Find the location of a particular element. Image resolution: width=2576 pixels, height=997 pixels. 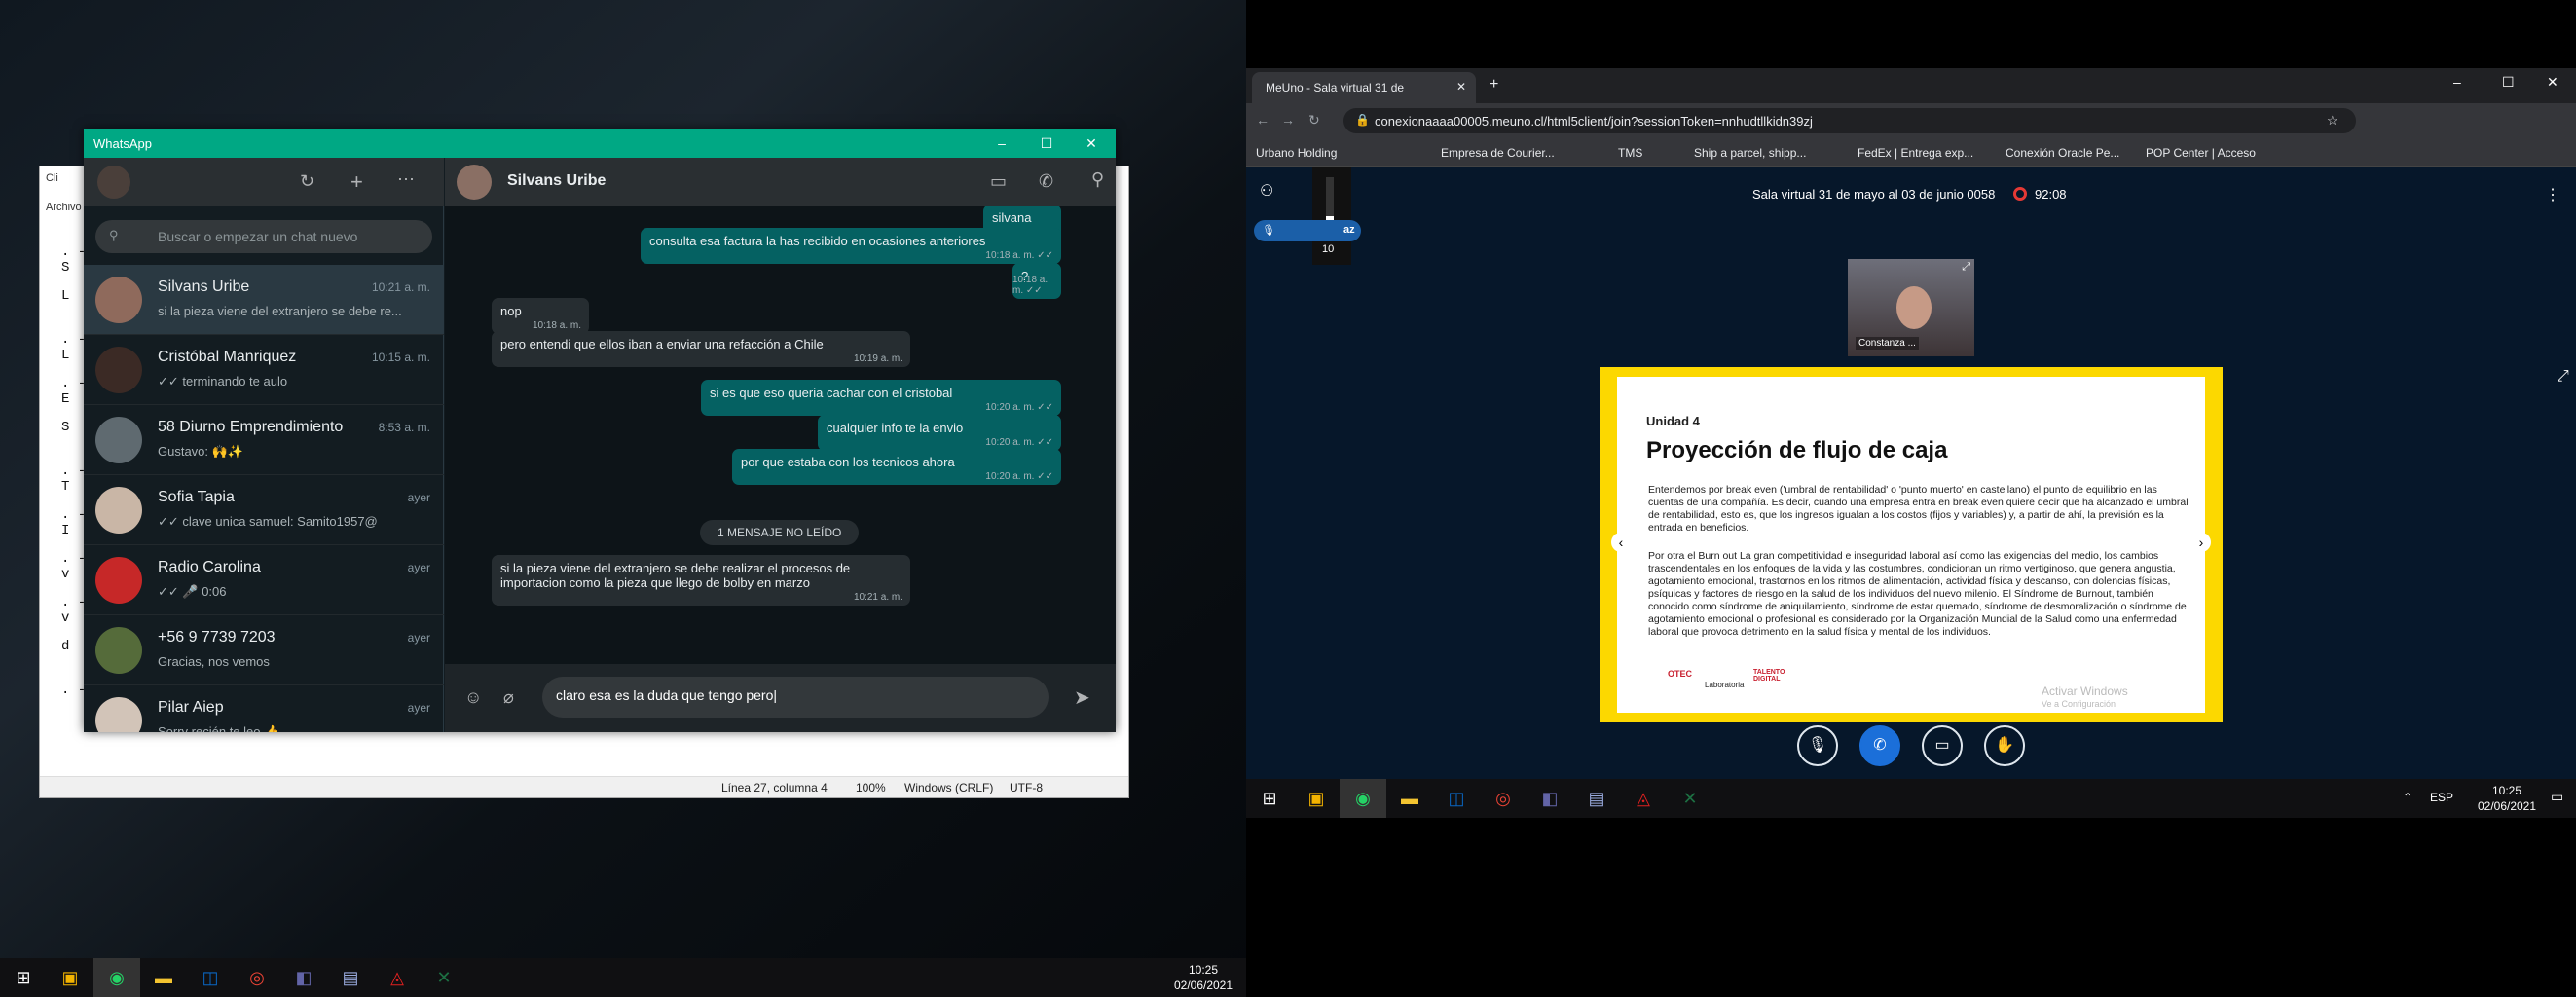

new-chat-icon: + is located at coordinates (356, 182).